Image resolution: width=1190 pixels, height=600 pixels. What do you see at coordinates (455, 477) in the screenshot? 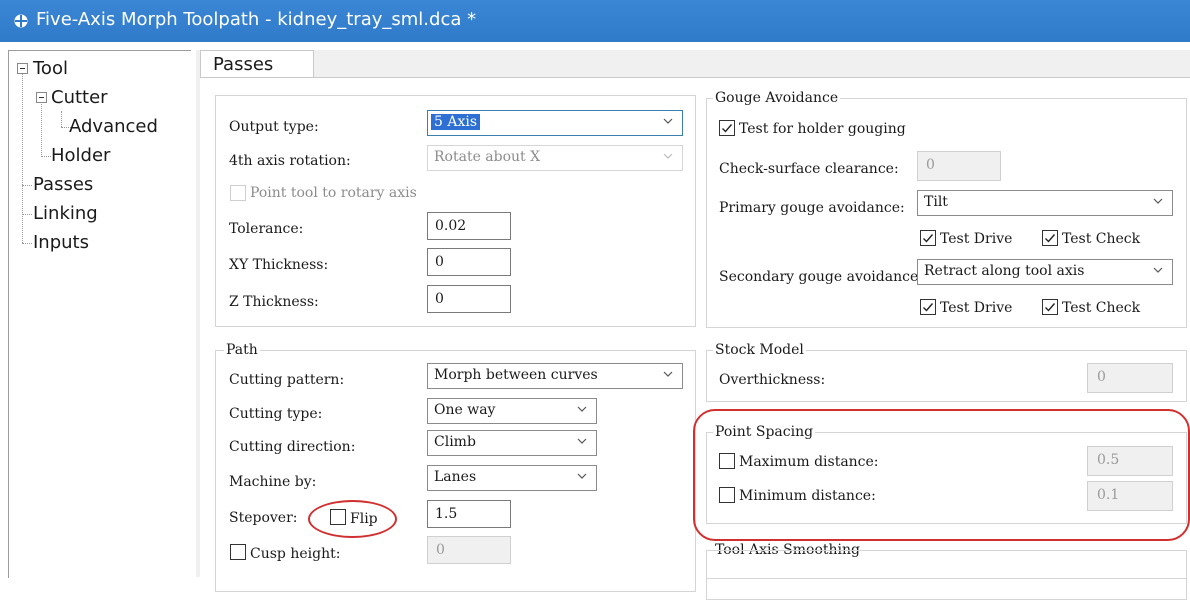
I see `machine-by-value: Lanes` at bounding box center [455, 477].